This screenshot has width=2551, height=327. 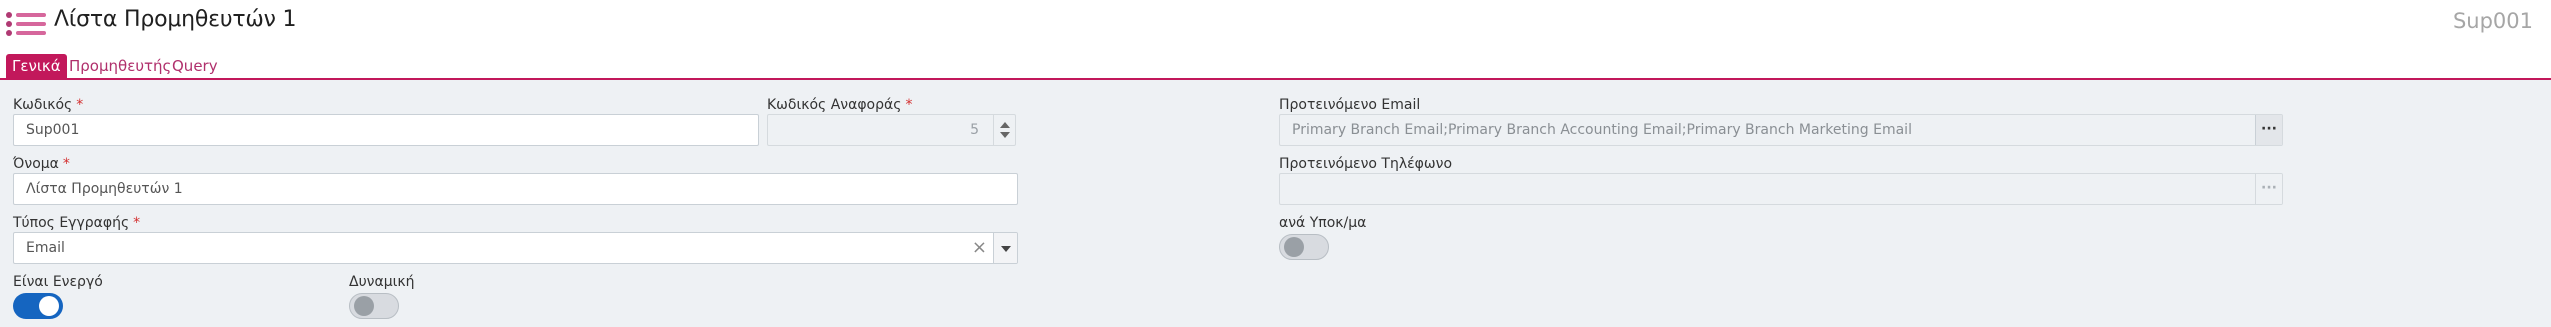 I want to click on entry-type-label: Τύπος Εγγραφής *, so click(x=77, y=223).